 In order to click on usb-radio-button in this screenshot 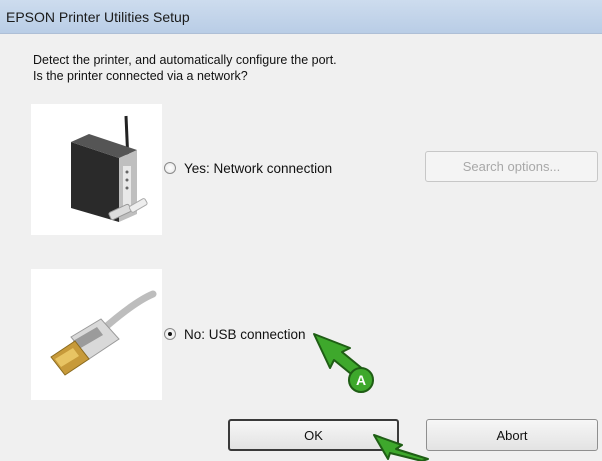, I will do `click(170, 334)`.